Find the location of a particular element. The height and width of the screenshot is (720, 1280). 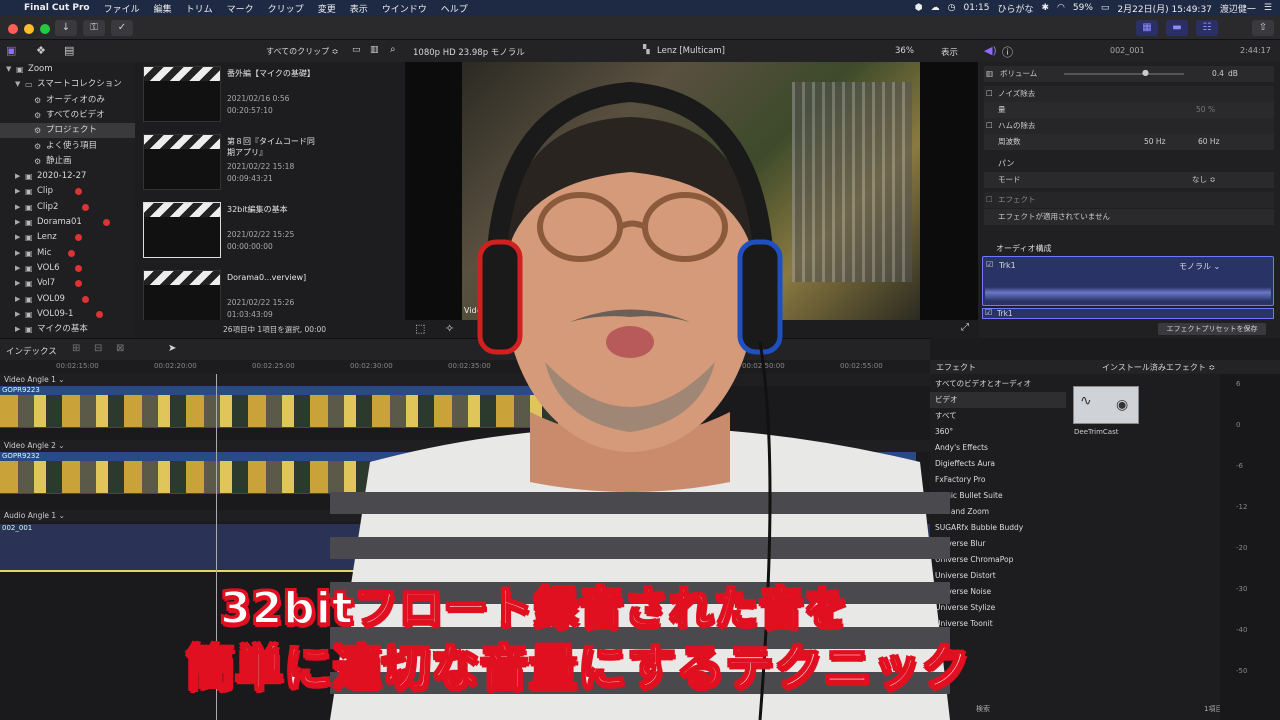

library-item: ▶ ▣ Dorama01 is located at coordinates (67, 222).